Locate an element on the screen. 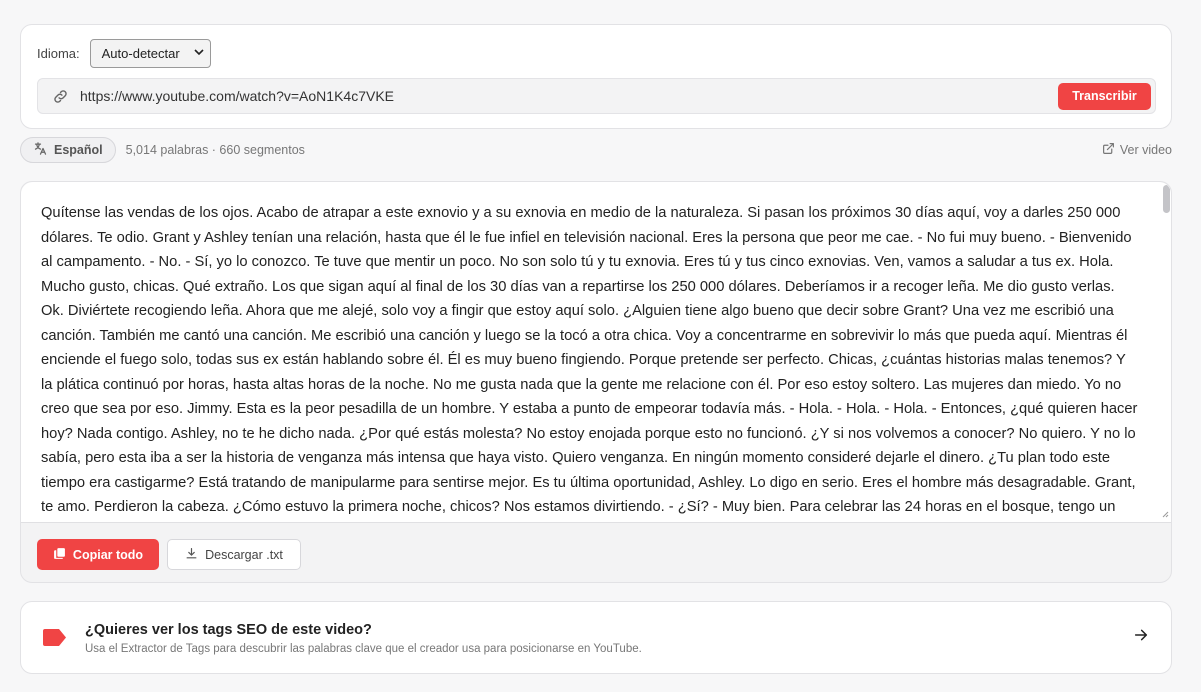  arrow-right-icon is located at coordinates (1141, 637).